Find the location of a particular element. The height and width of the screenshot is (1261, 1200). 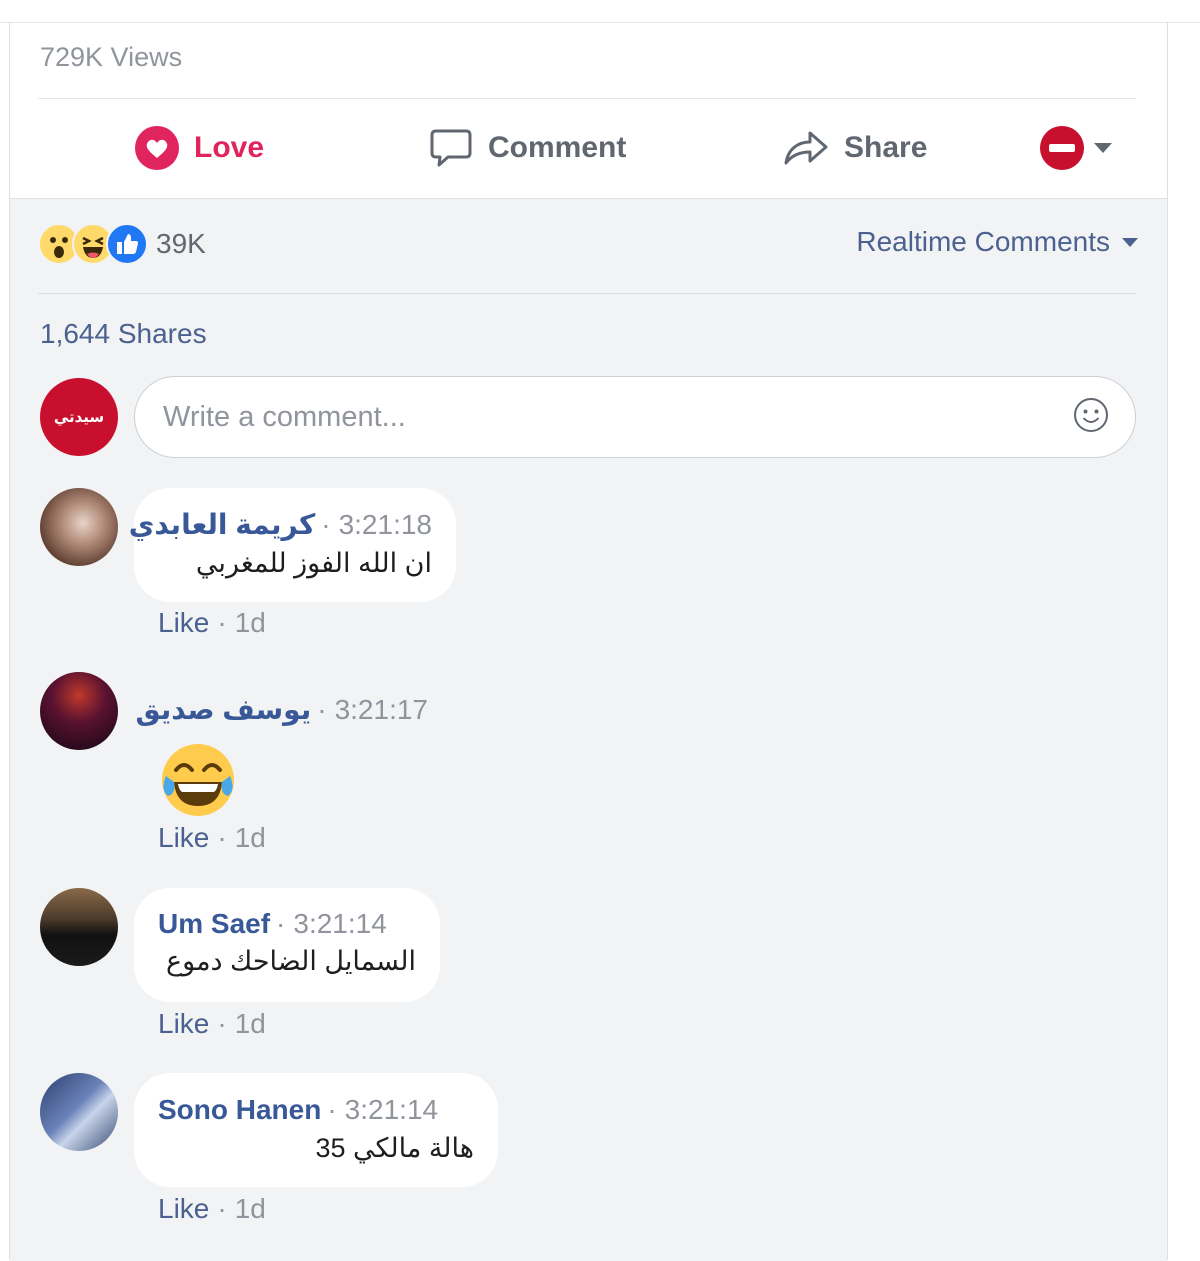

comment-sort-label: Realtime Comments is located at coordinates (983, 241).